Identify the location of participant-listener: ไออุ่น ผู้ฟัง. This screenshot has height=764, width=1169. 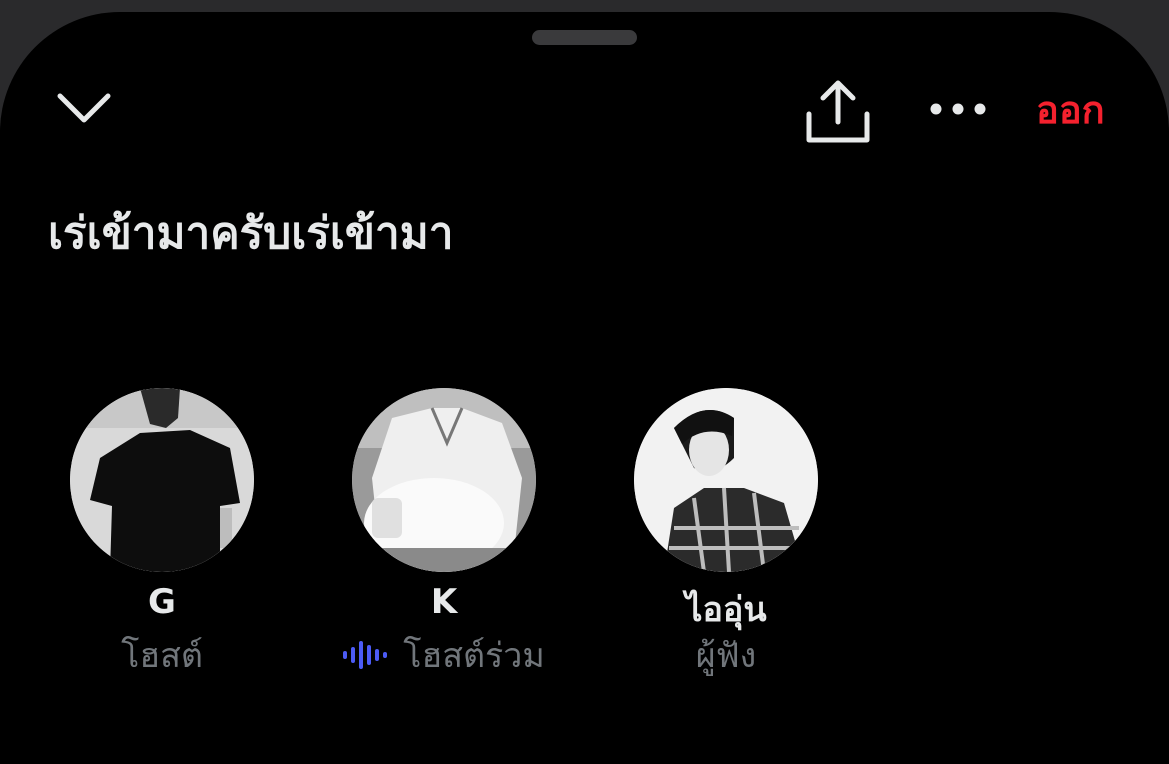
(726, 534).